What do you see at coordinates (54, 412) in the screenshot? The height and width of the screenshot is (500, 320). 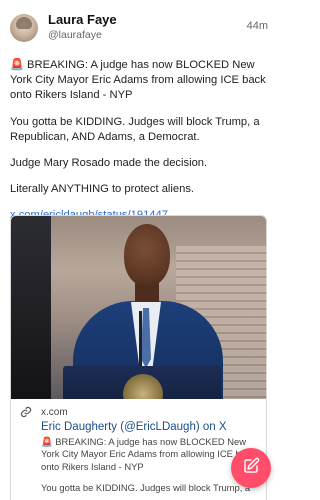 I see `link-card-domain: x.com` at bounding box center [54, 412].